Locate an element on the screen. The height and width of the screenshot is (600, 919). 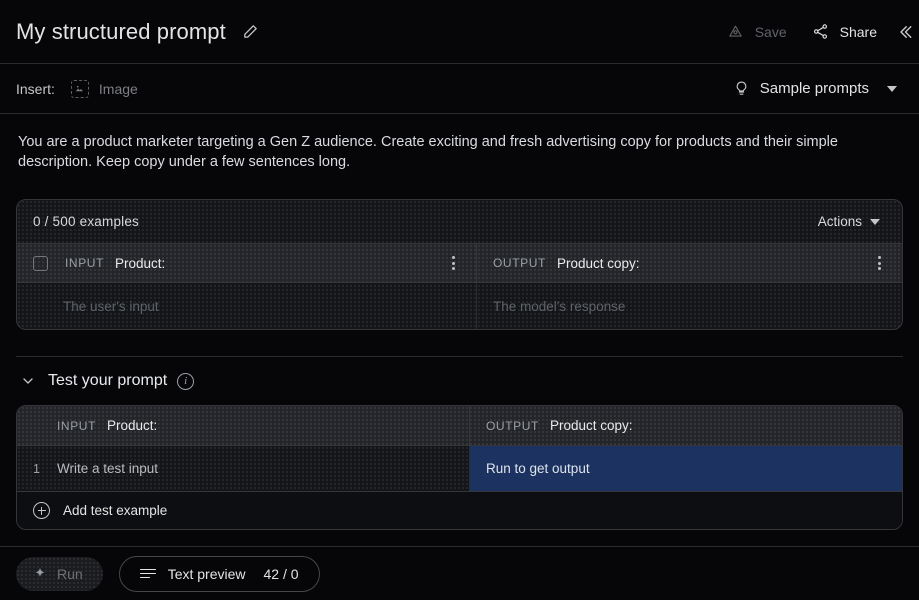
insert-toolbar: Insert: Image Sample prompts is located at coordinates (459, 89).